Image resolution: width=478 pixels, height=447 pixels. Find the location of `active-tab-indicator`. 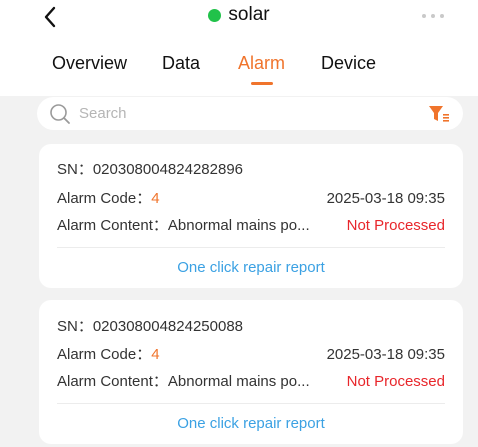

active-tab-indicator is located at coordinates (262, 83).